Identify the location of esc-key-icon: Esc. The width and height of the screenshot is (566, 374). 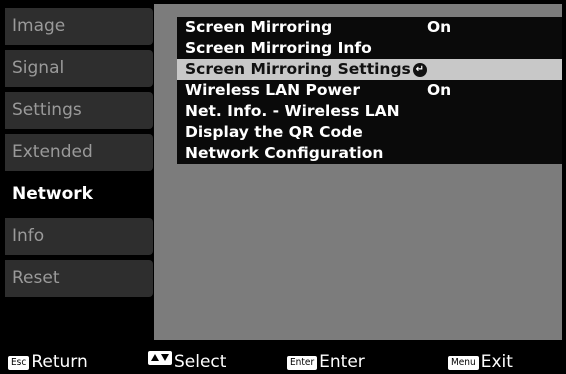
(19, 363).